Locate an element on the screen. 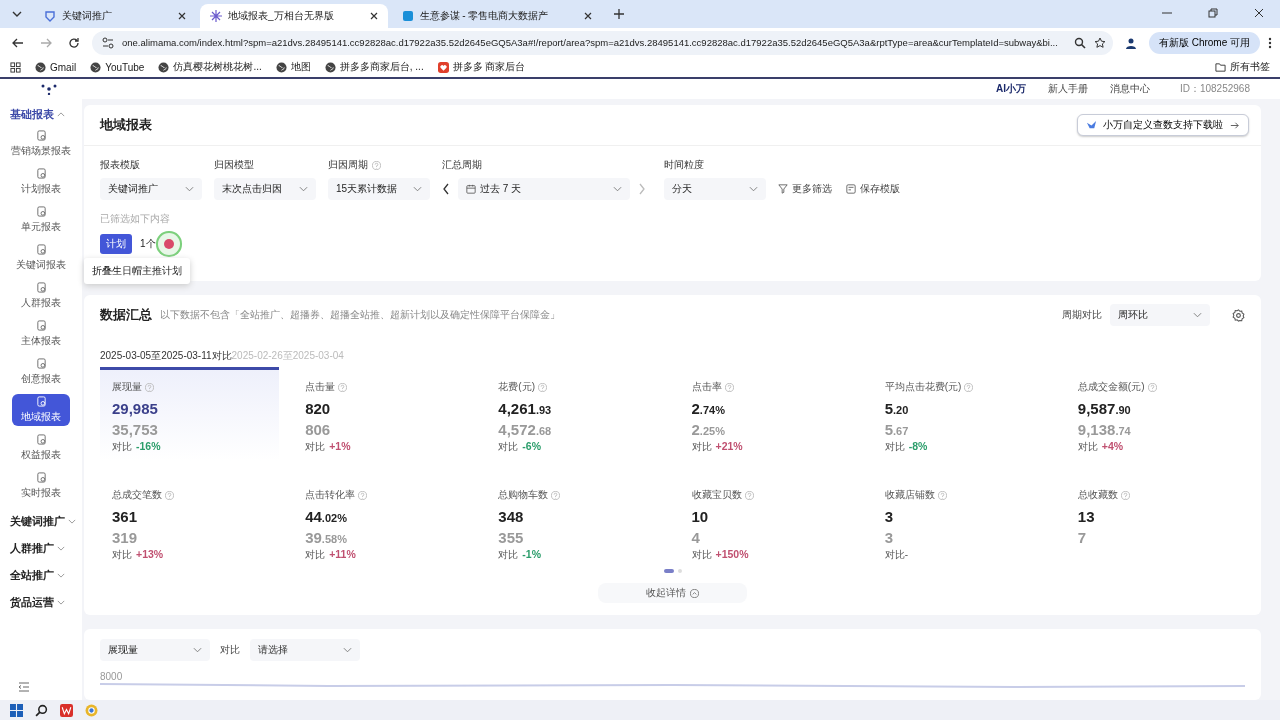 This screenshot has width=1280, height=720. app-icon is located at coordinates (66, 710).